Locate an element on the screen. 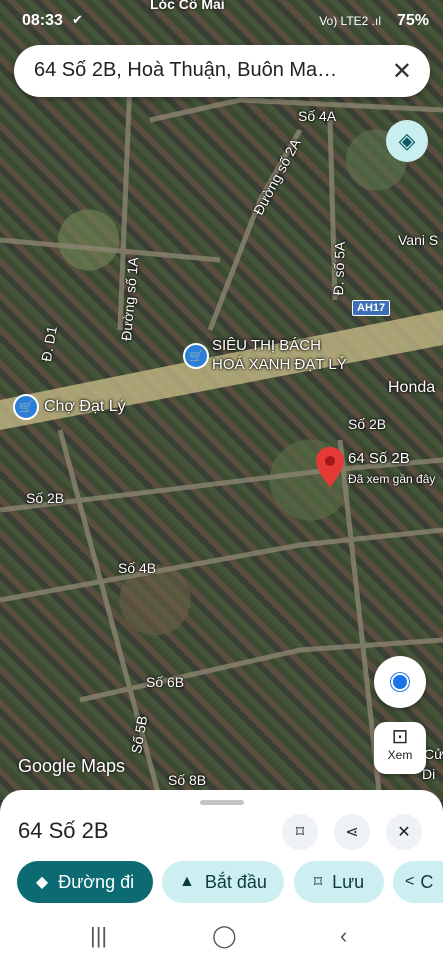  save-icon-button: ⌑ is located at coordinates (300, 832).